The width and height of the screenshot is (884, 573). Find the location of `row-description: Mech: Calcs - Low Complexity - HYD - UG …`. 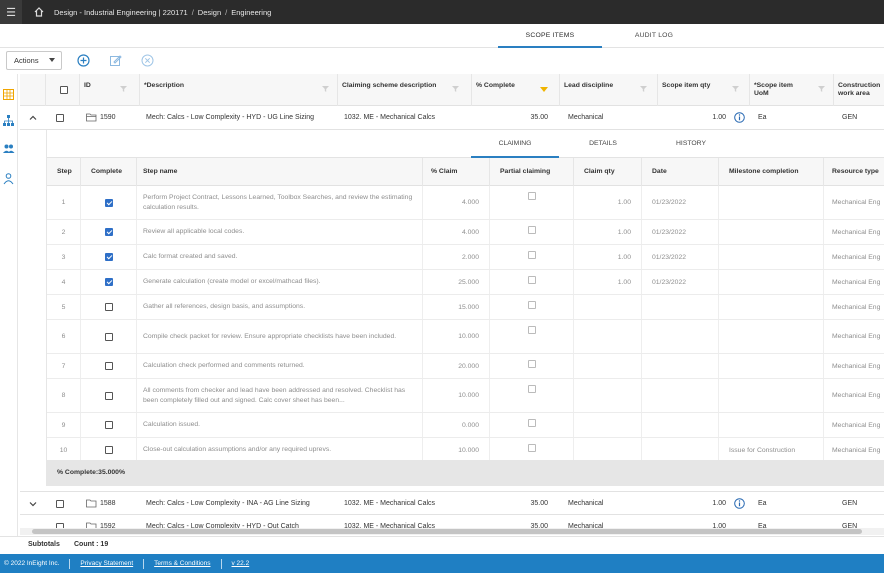

row-description: Mech: Calcs - Low Complexity - HYD - UG … is located at coordinates (230, 117).